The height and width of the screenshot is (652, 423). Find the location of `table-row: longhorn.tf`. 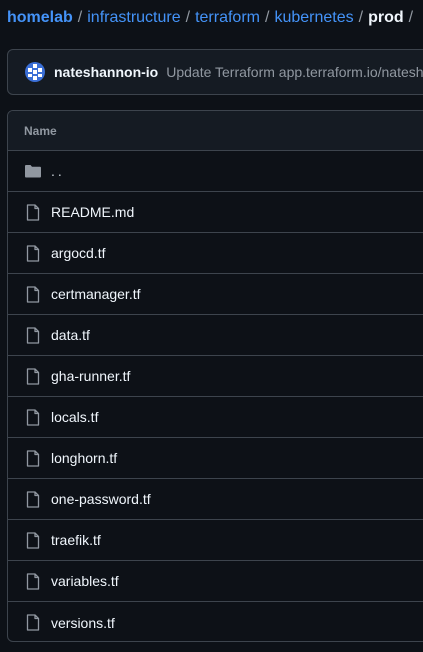

table-row: longhorn.tf is located at coordinates (215, 458).